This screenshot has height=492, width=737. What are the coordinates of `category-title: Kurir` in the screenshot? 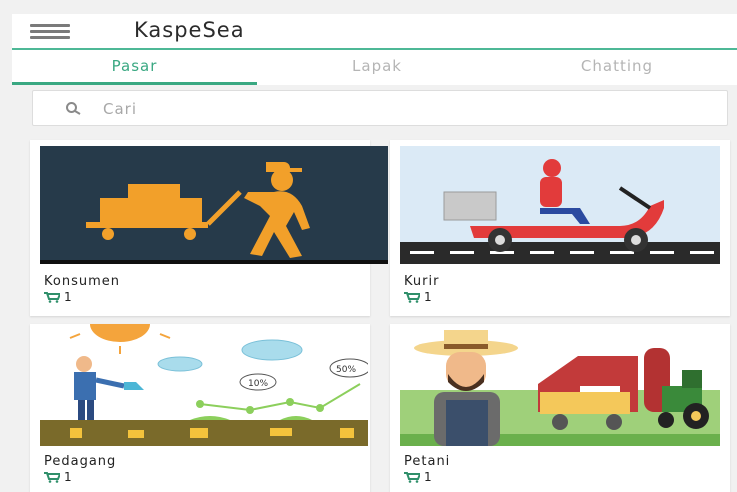 It's located at (422, 281).